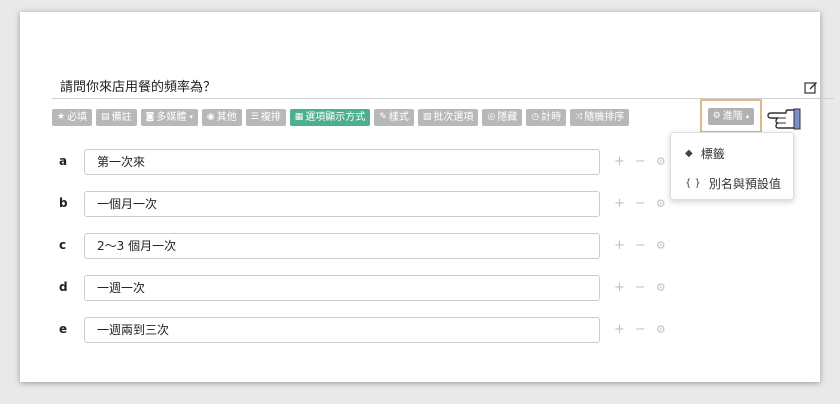 Image resolution: width=840 pixels, height=404 pixels. I want to click on star-icon: ★, so click(61, 117).